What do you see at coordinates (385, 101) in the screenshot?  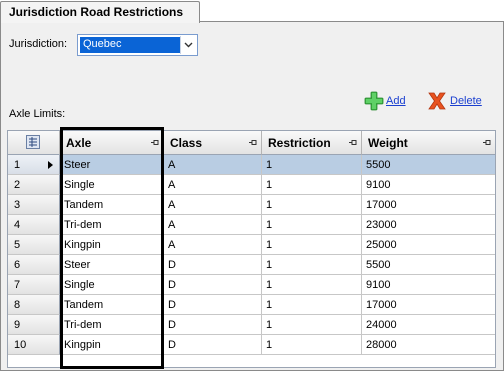 I see `add-button: Add` at bounding box center [385, 101].